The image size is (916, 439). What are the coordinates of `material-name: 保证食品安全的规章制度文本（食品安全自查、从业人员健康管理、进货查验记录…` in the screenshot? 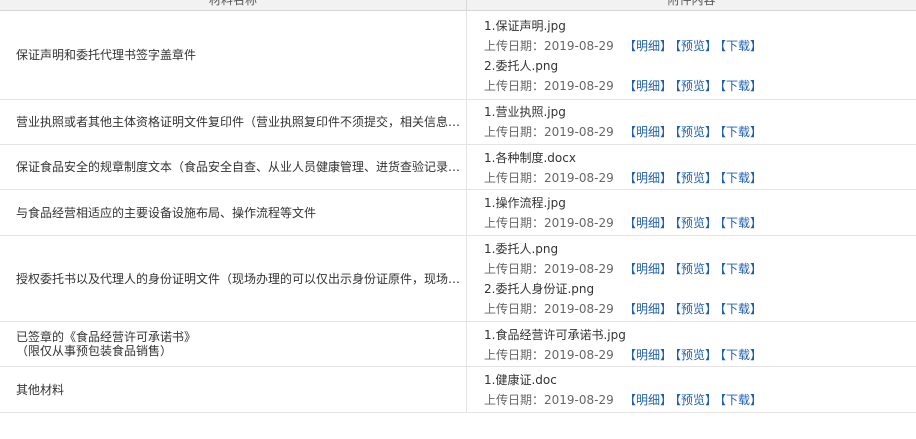 It's located at (238, 167).